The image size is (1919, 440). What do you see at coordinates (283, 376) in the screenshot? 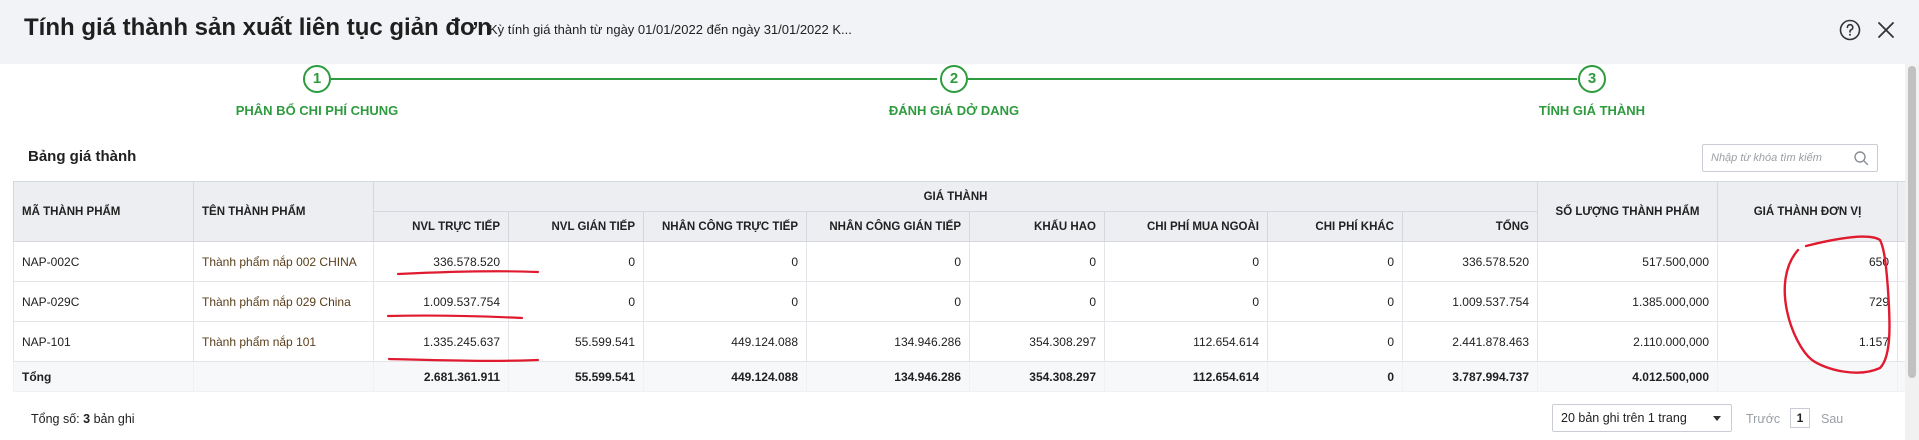
I see `totals-empty` at bounding box center [283, 376].